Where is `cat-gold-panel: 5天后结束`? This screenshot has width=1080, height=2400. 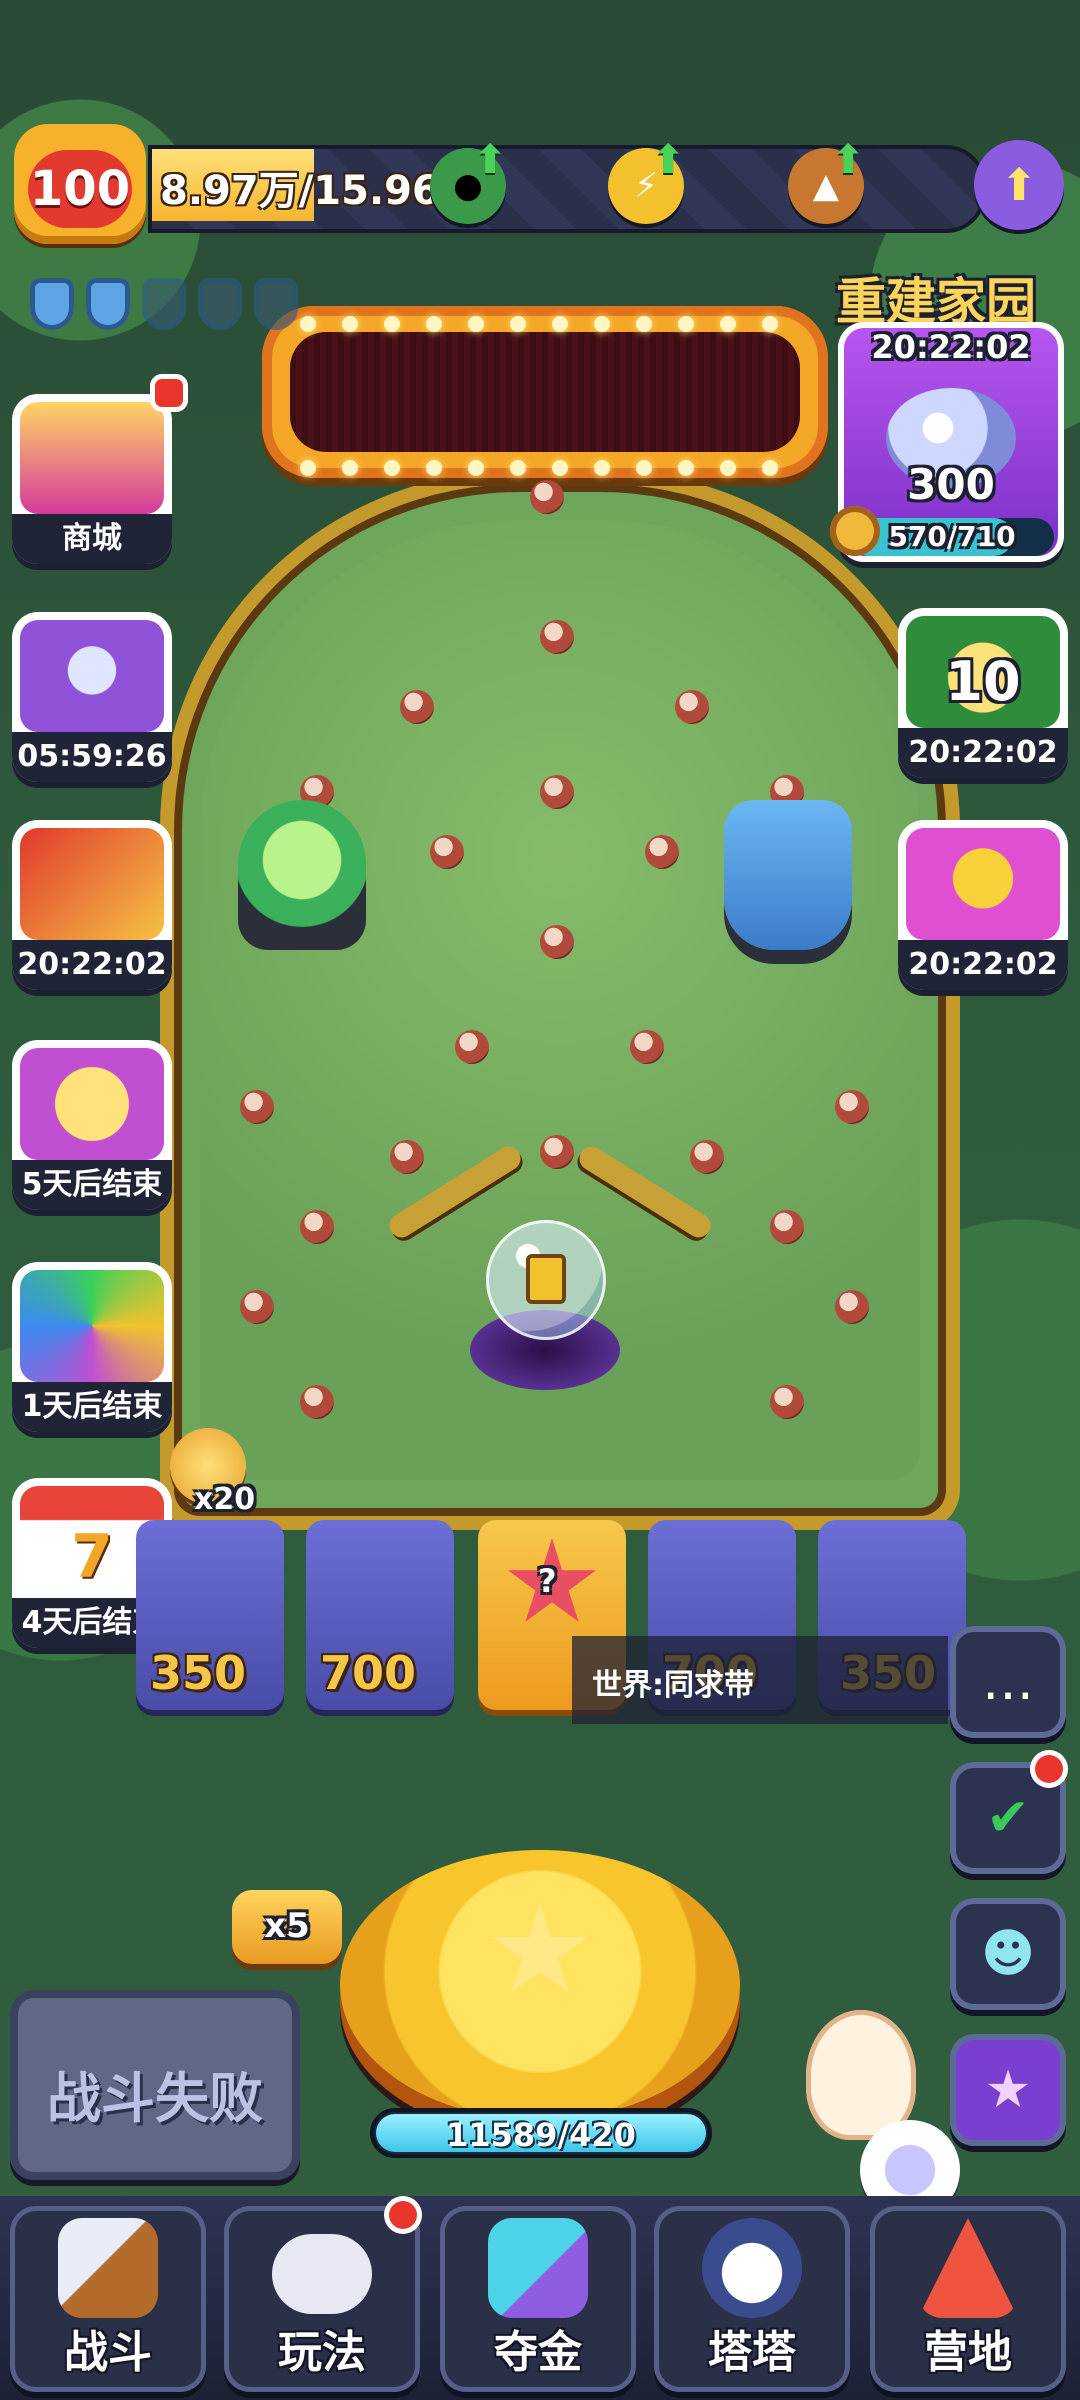
cat-gold-panel: 5天后结束 is located at coordinates (92, 1125).